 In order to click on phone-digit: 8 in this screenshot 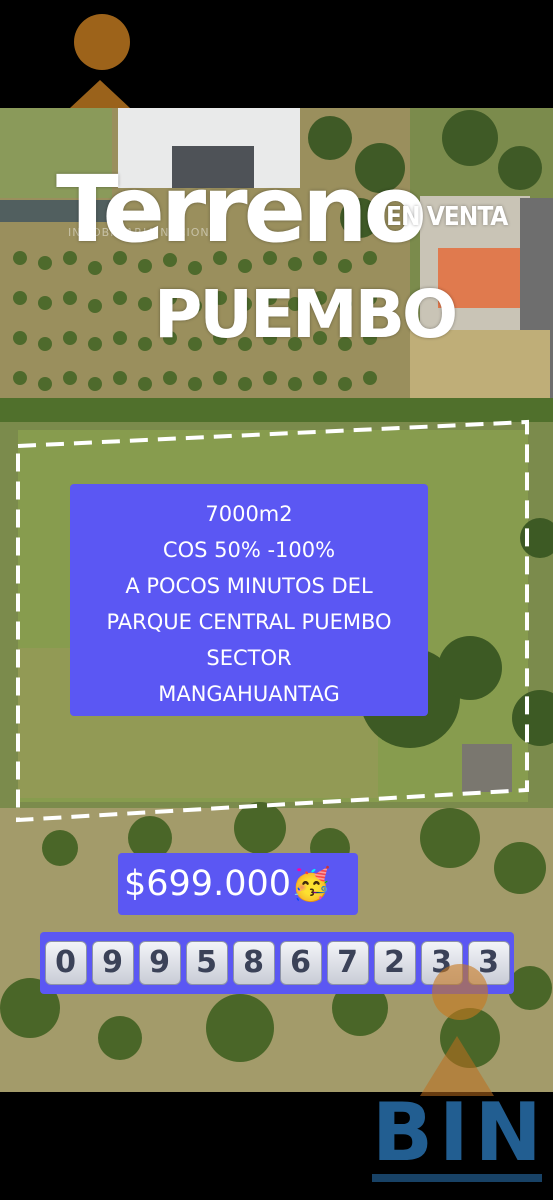, I will do `click(253, 963)`.